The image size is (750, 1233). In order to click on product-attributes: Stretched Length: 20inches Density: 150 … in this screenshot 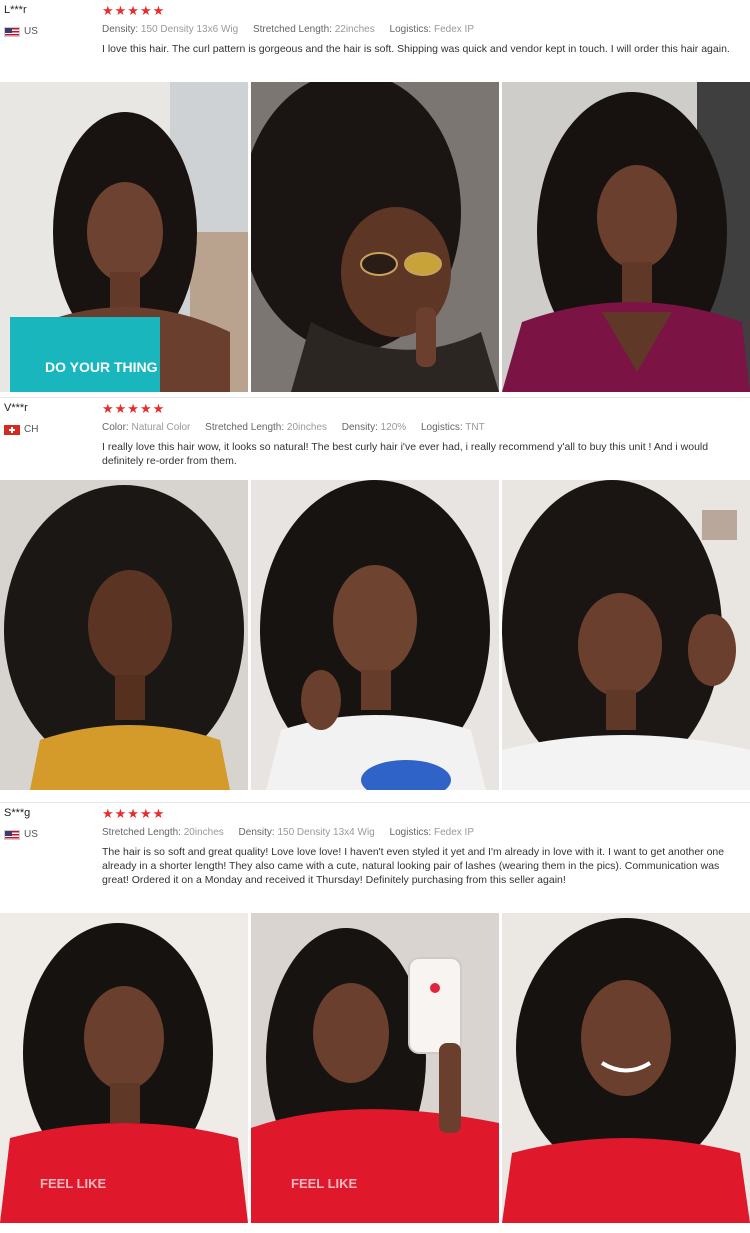, I will do `click(420, 833)`.